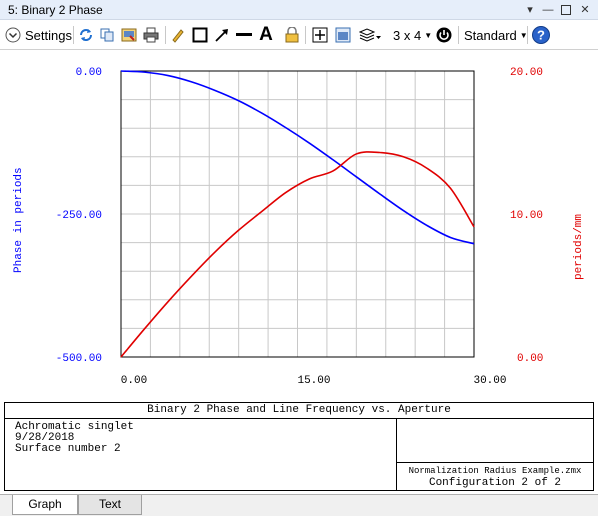 This screenshot has height=516, width=598. I want to click on window-layout-icon, so click(343, 35).